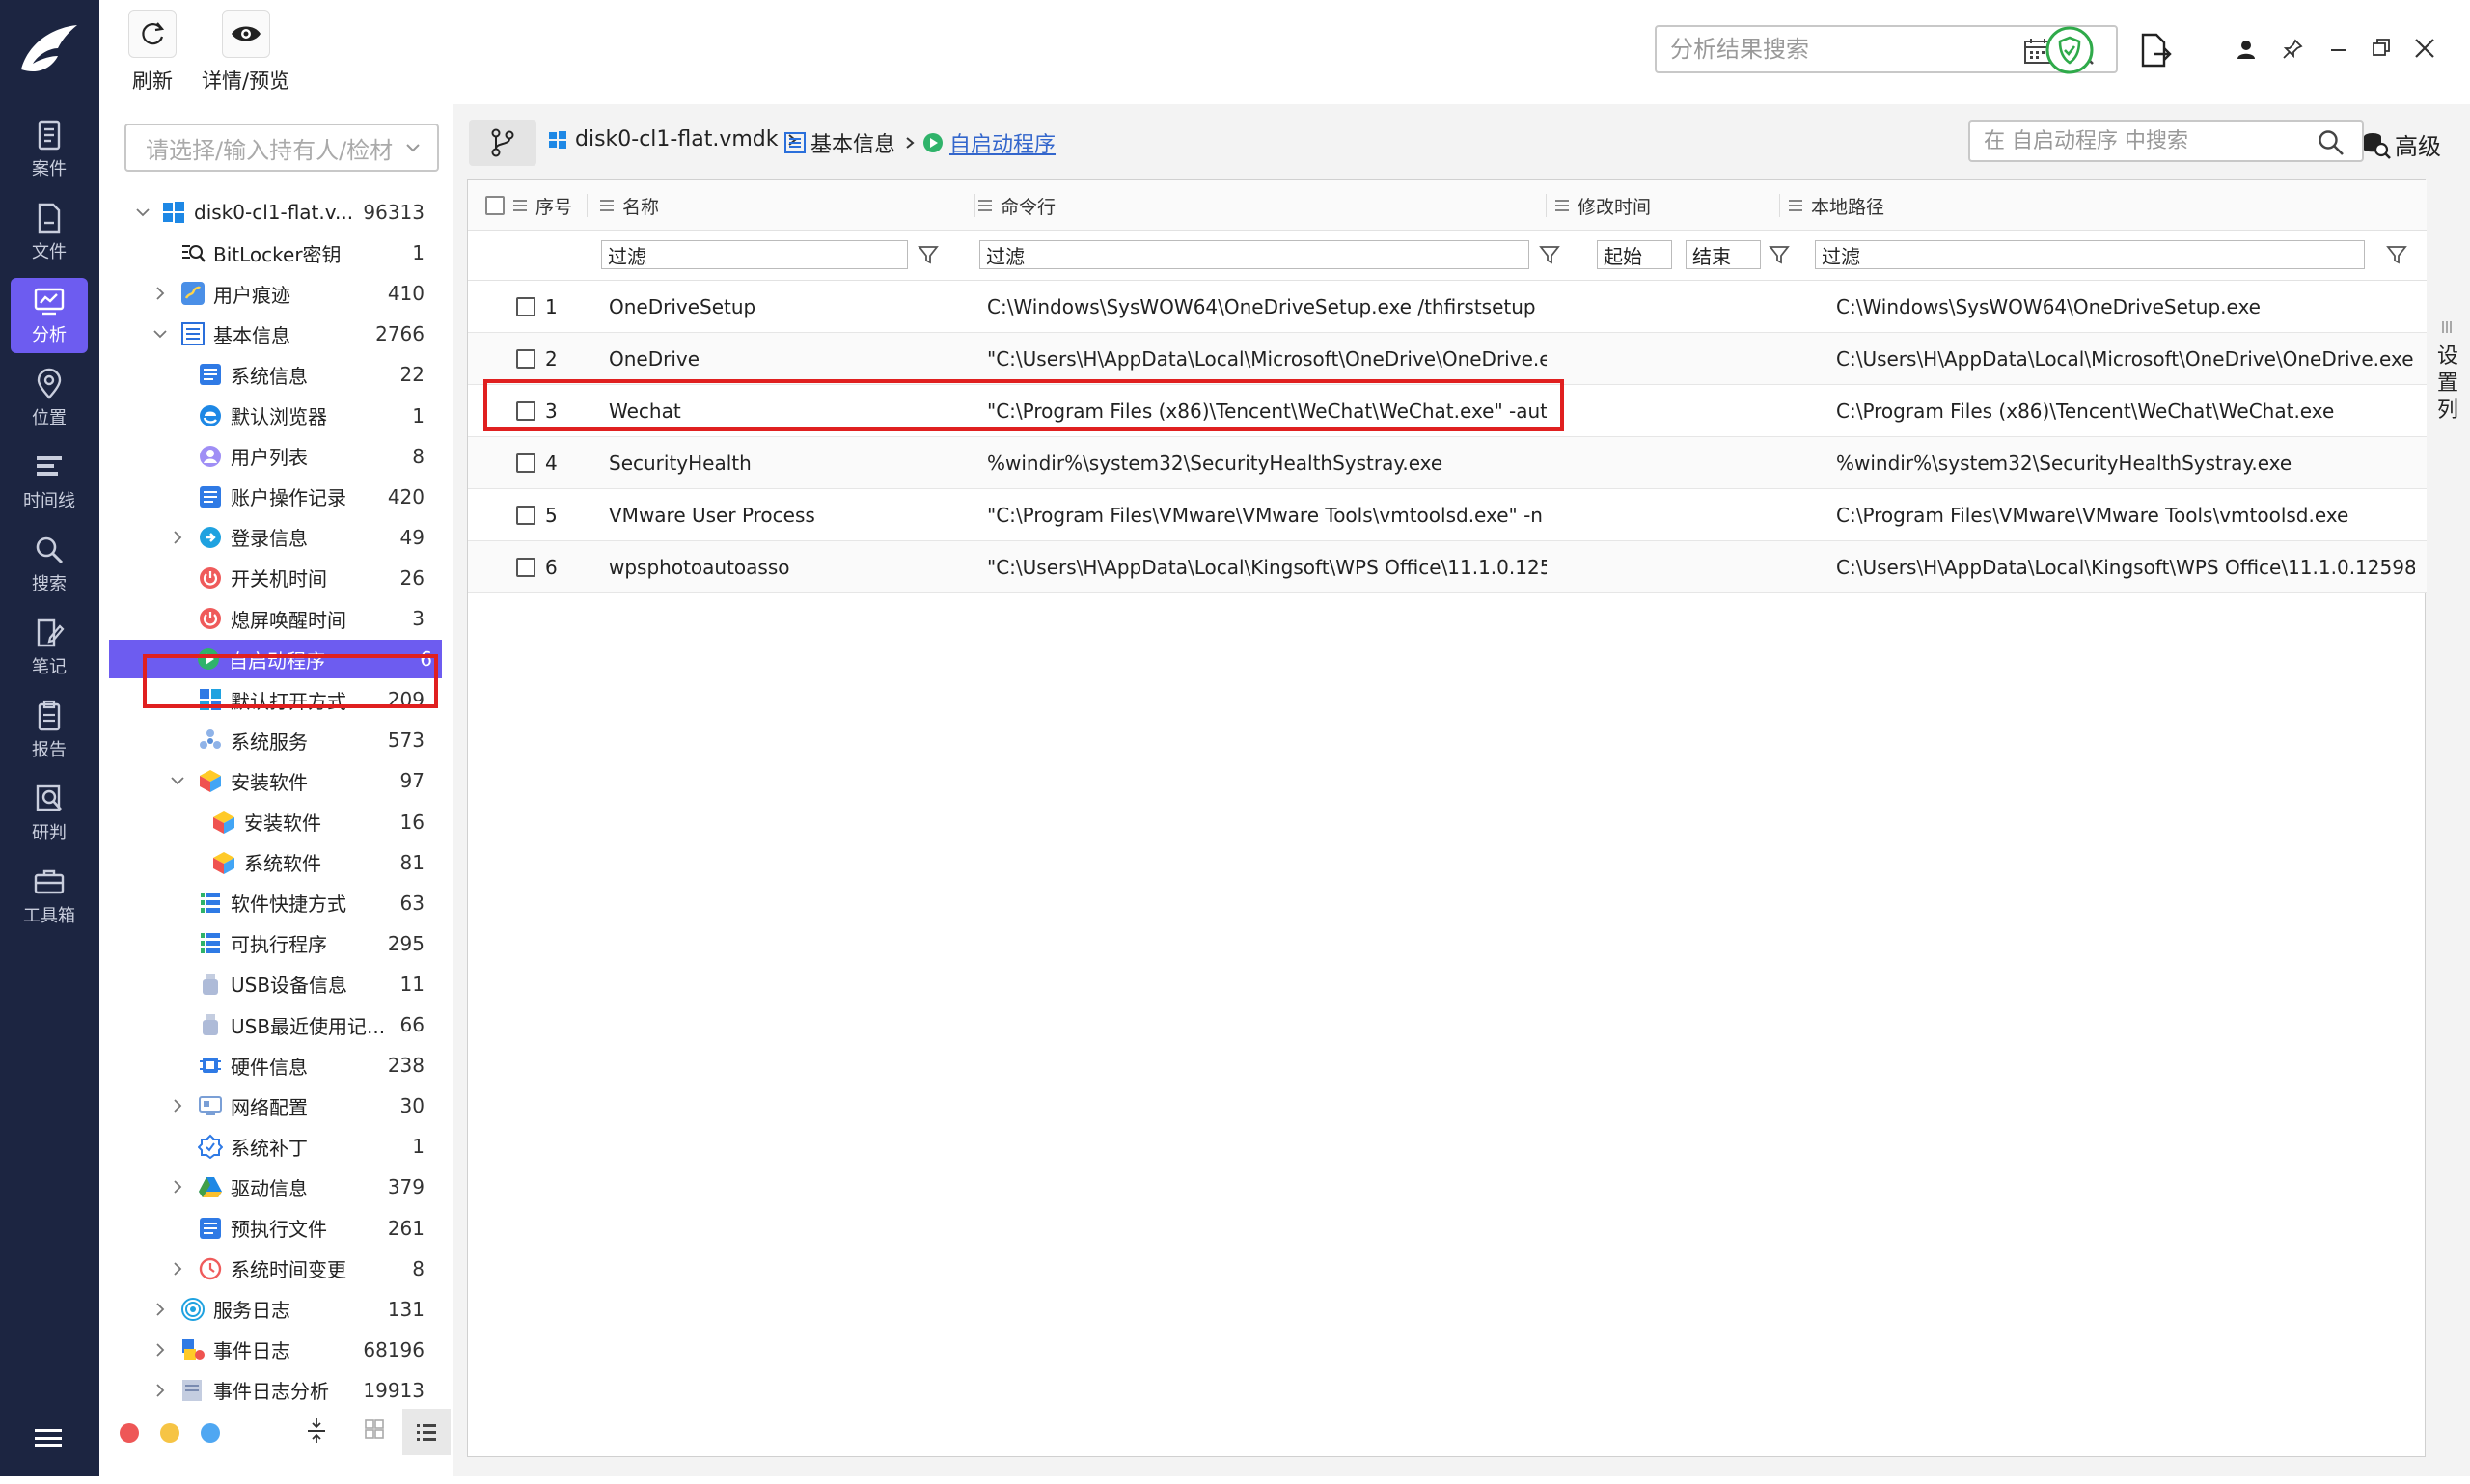 This screenshot has width=2470, height=1484. I want to click on tree-item: 系统服务 573, so click(272, 740).